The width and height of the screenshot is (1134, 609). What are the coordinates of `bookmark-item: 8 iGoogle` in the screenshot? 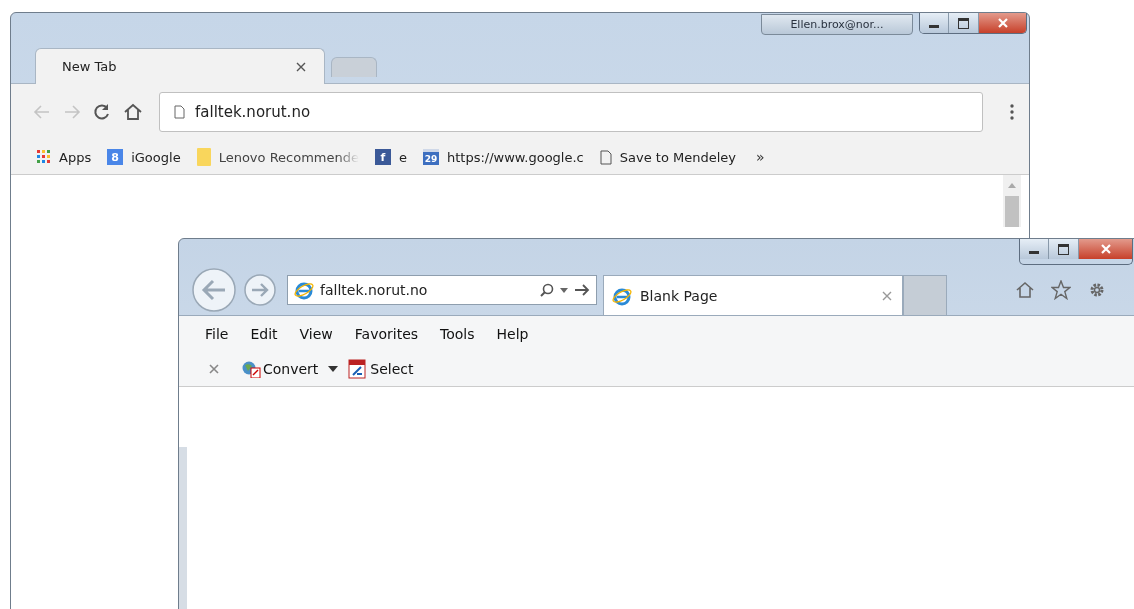 It's located at (144, 157).